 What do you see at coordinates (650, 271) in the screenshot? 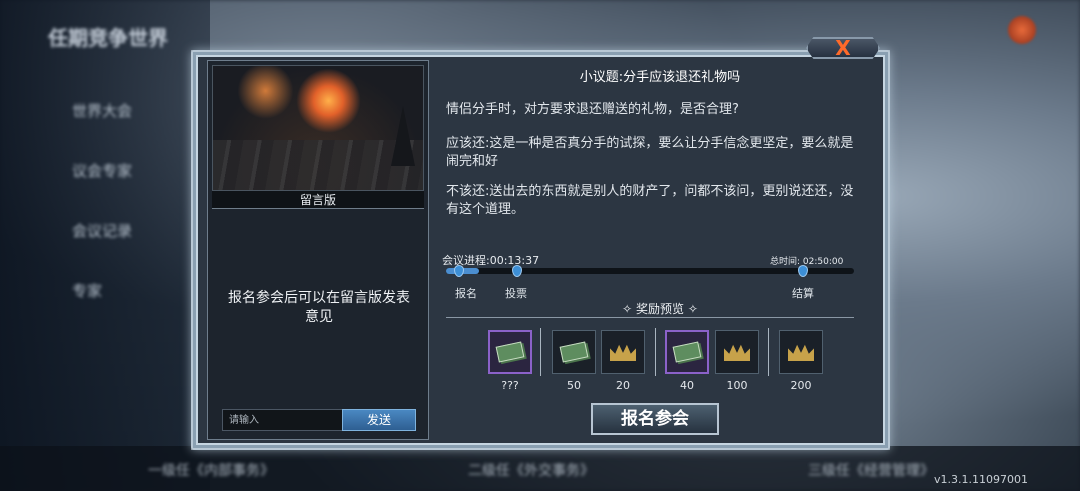
I see `progress-track` at bounding box center [650, 271].